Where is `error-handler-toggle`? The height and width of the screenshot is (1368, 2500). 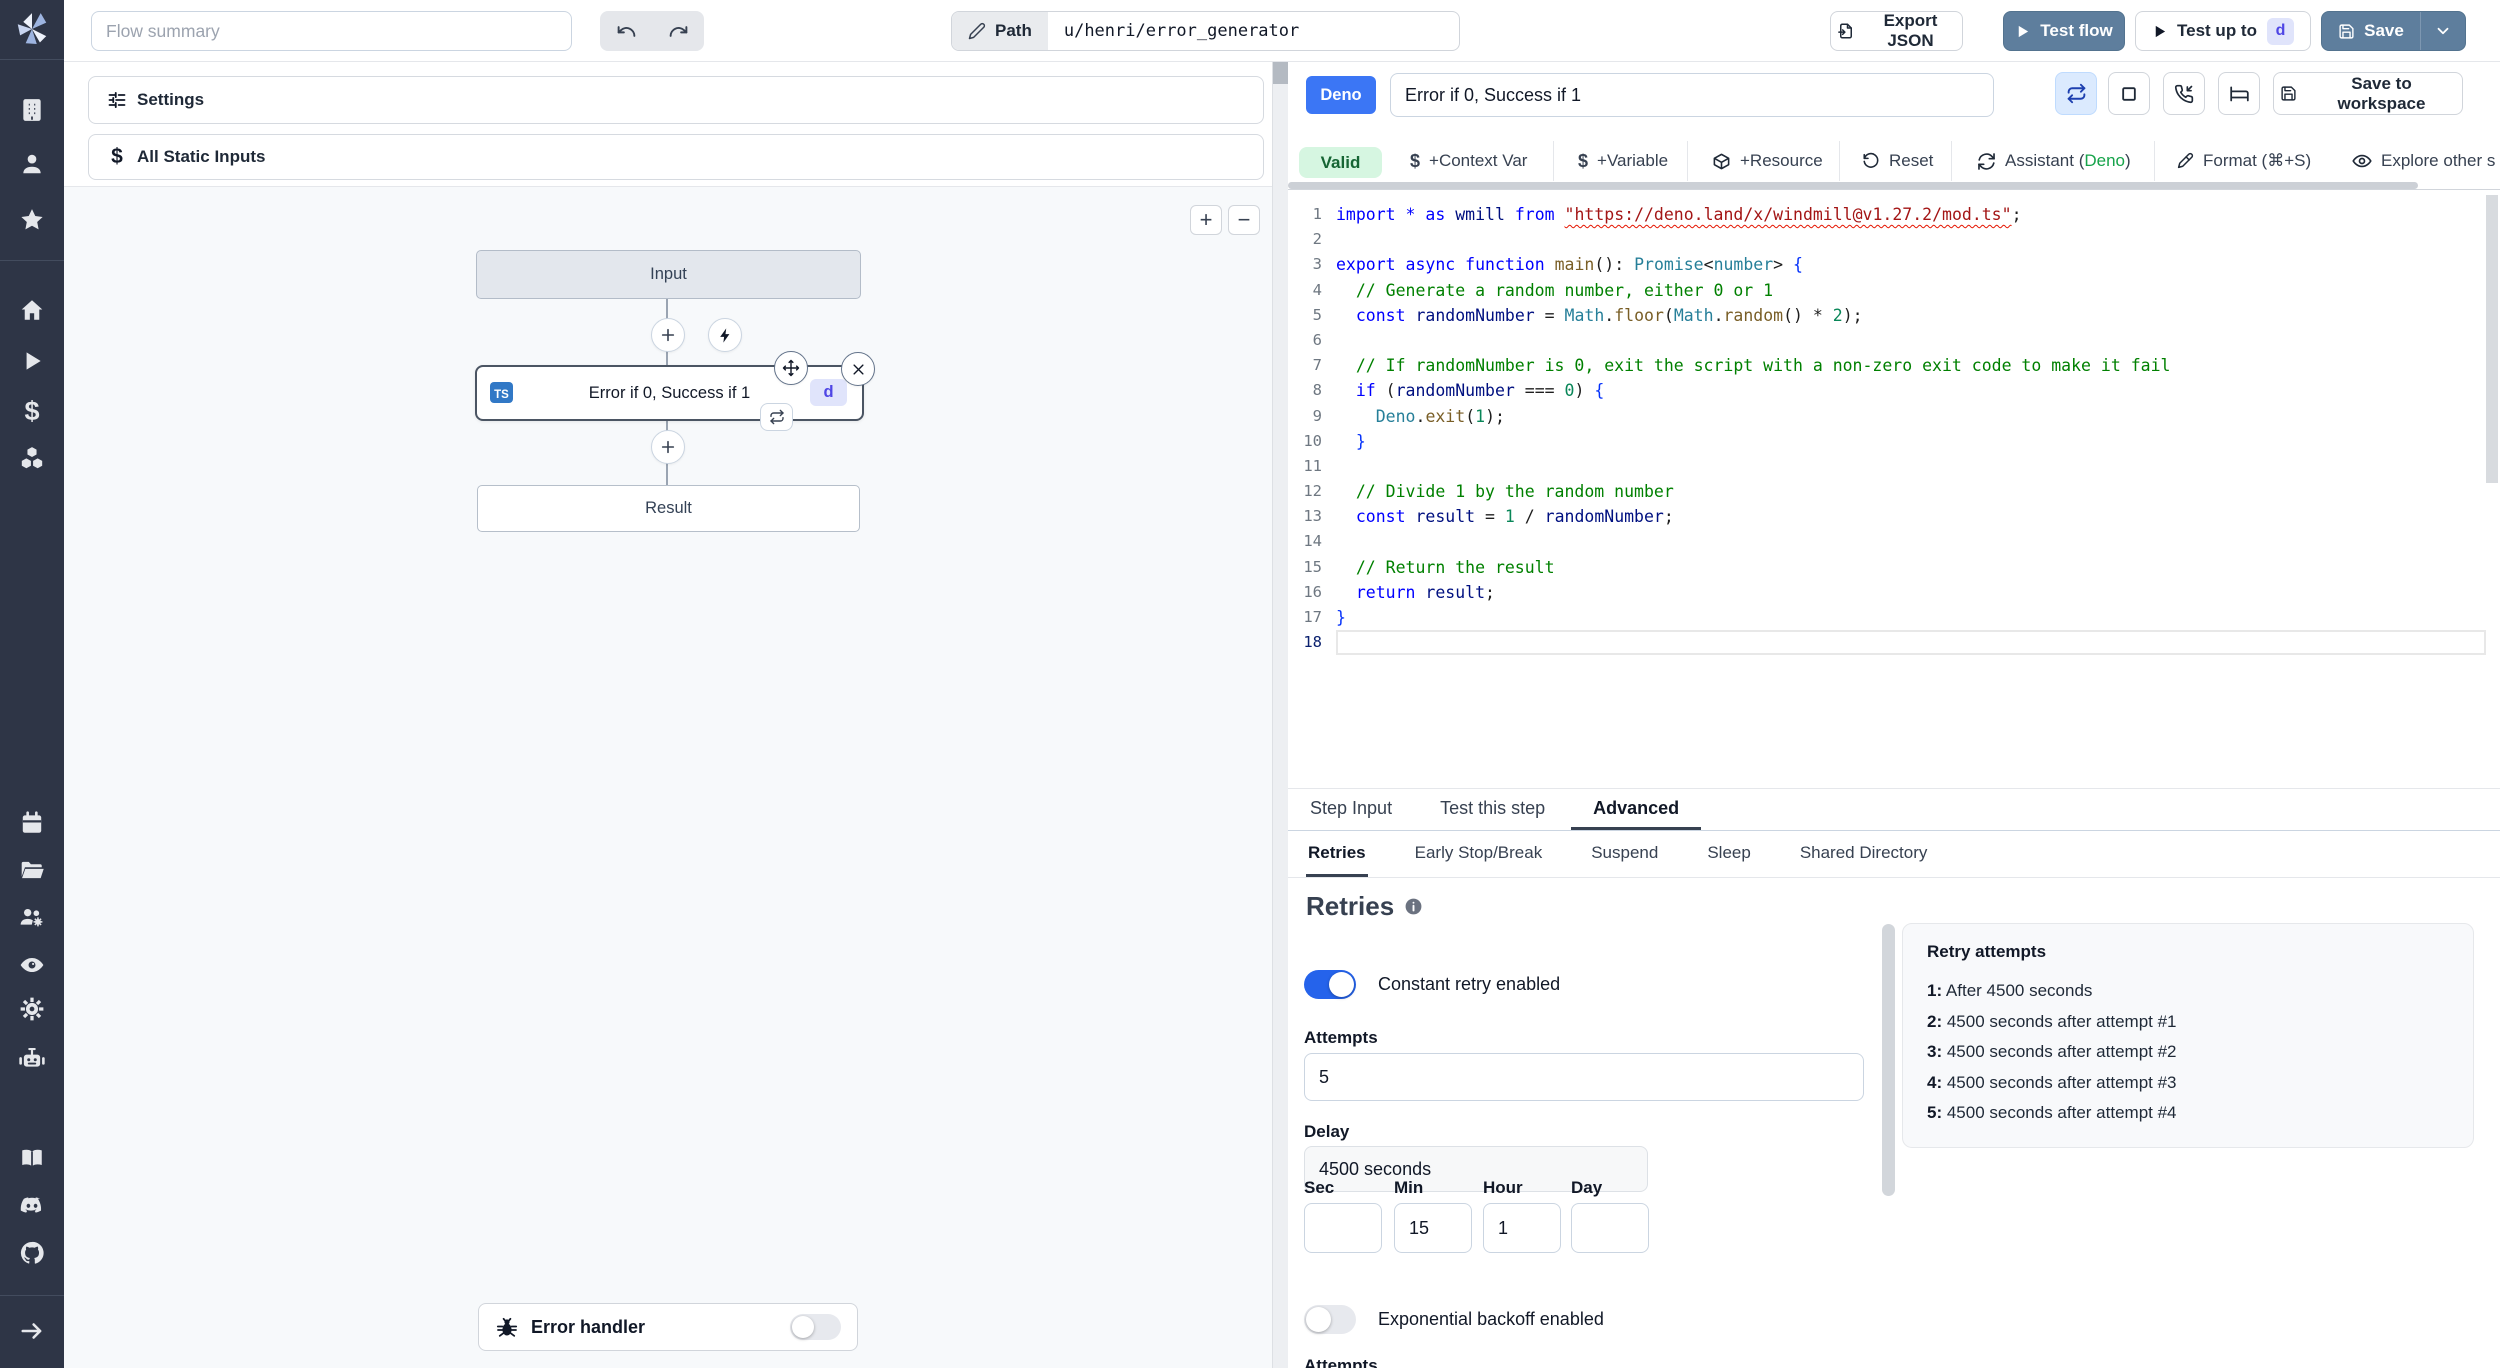
error-handler-toggle is located at coordinates (815, 1327).